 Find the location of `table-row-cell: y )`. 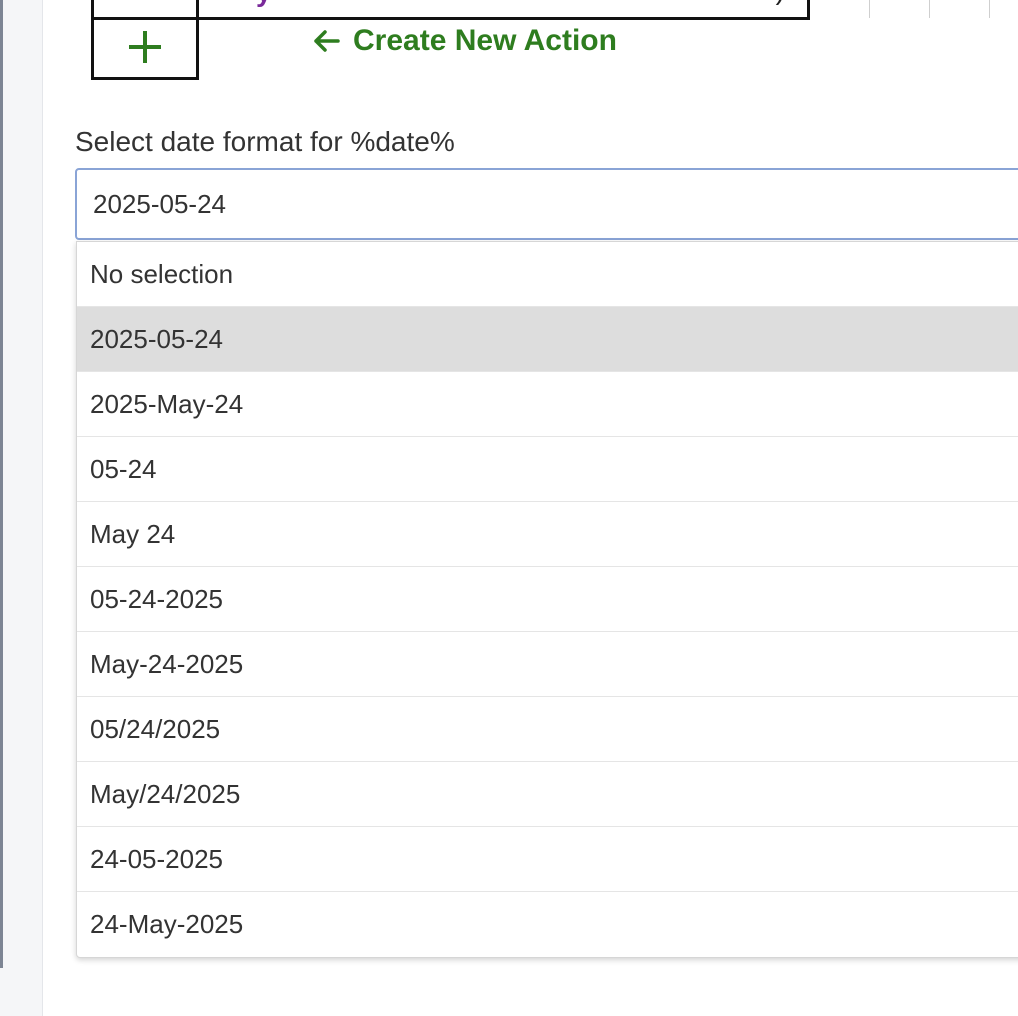

table-row-cell: y ) is located at coordinates (503, 10).